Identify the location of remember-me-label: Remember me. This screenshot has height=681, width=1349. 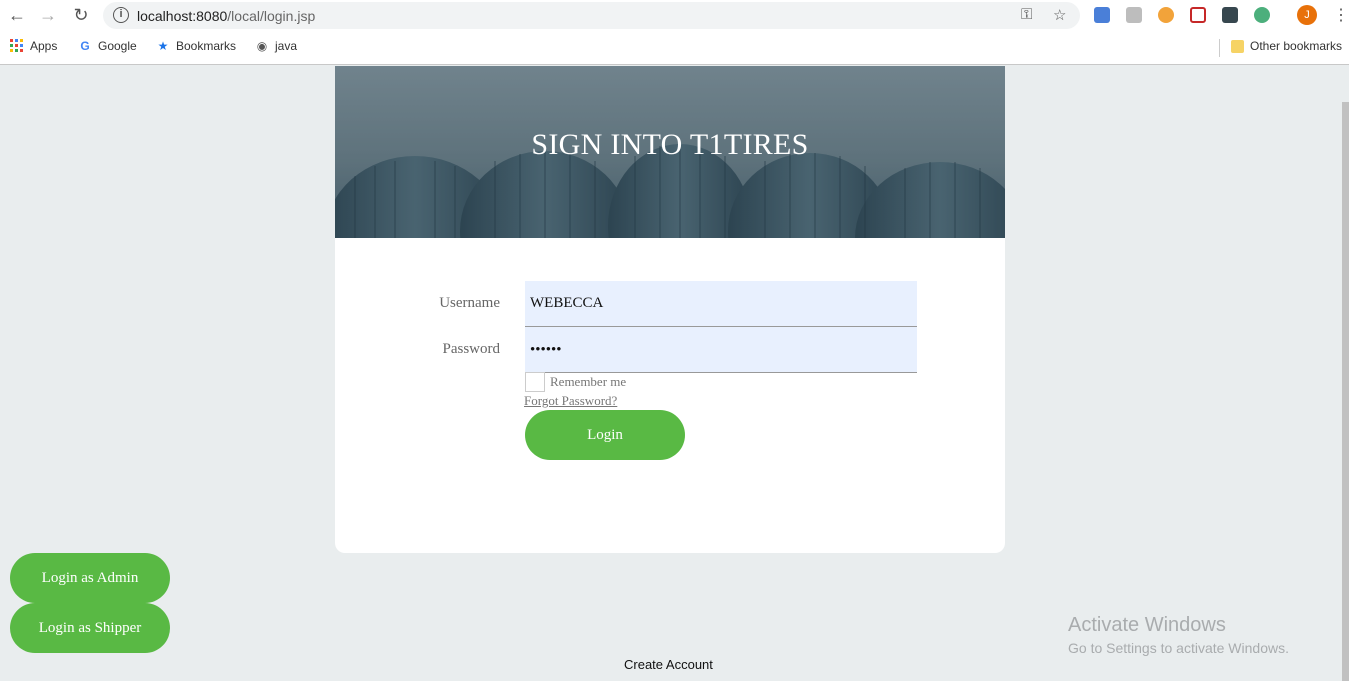
(588, 381).